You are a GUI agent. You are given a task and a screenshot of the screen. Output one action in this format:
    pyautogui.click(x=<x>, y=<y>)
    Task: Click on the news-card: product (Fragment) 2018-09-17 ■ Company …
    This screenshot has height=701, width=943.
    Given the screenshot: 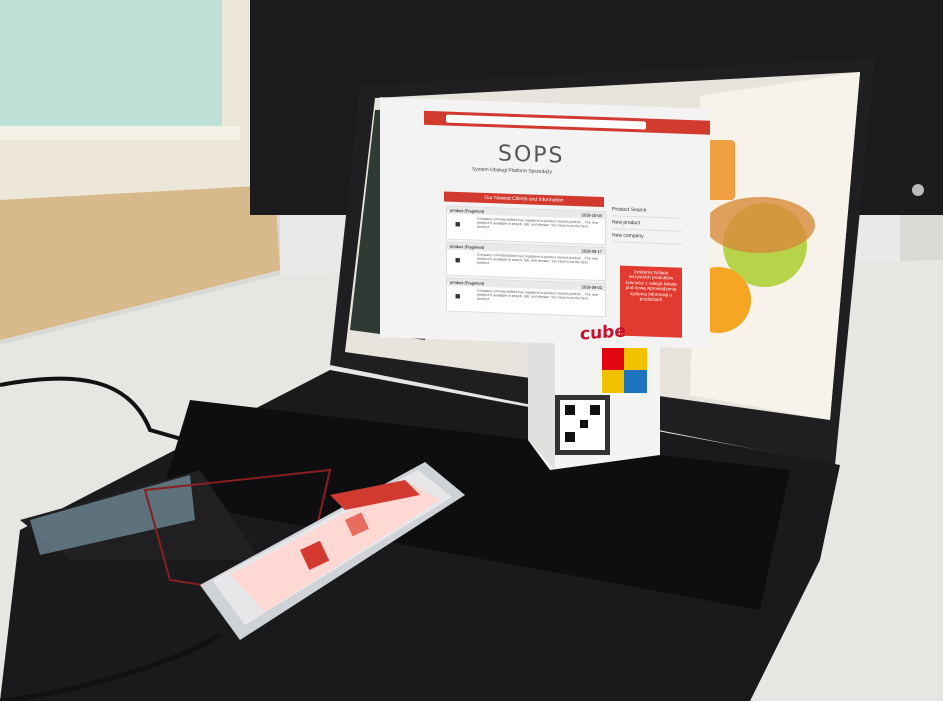 What is the action you would take?
    pyautogui.click(x=526, y=261)
    